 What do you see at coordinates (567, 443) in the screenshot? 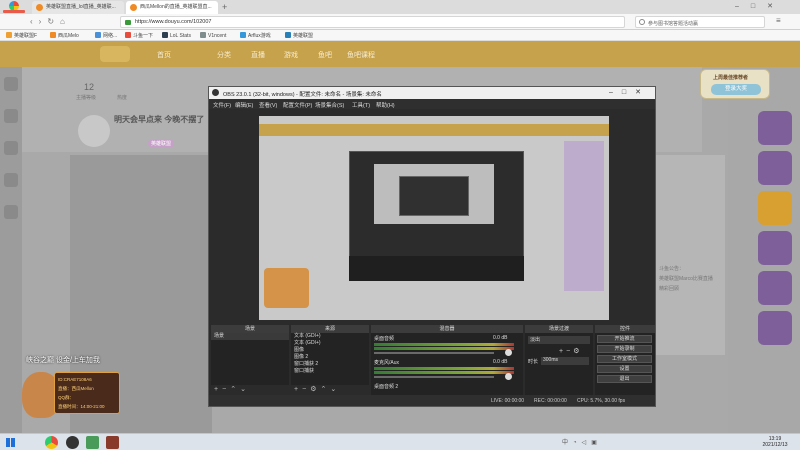
I see `ime-icon: 中` at bounding box center [567, 443].